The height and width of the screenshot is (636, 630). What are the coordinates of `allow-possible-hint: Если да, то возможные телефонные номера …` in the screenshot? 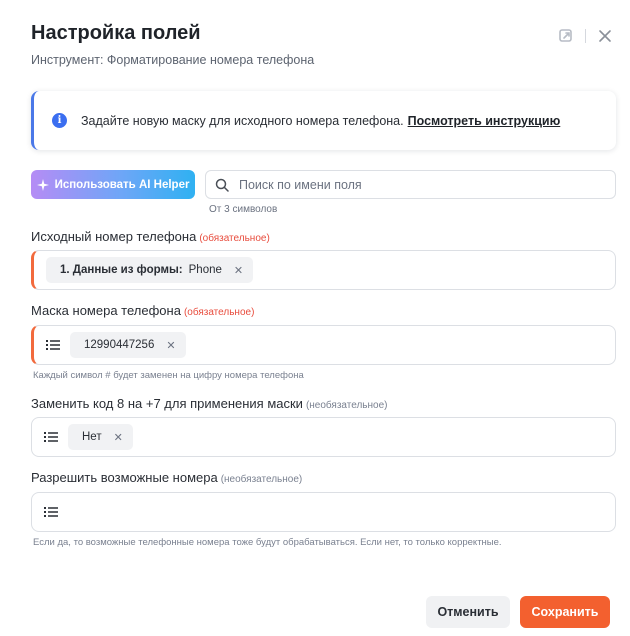 It's located at (267, 542).